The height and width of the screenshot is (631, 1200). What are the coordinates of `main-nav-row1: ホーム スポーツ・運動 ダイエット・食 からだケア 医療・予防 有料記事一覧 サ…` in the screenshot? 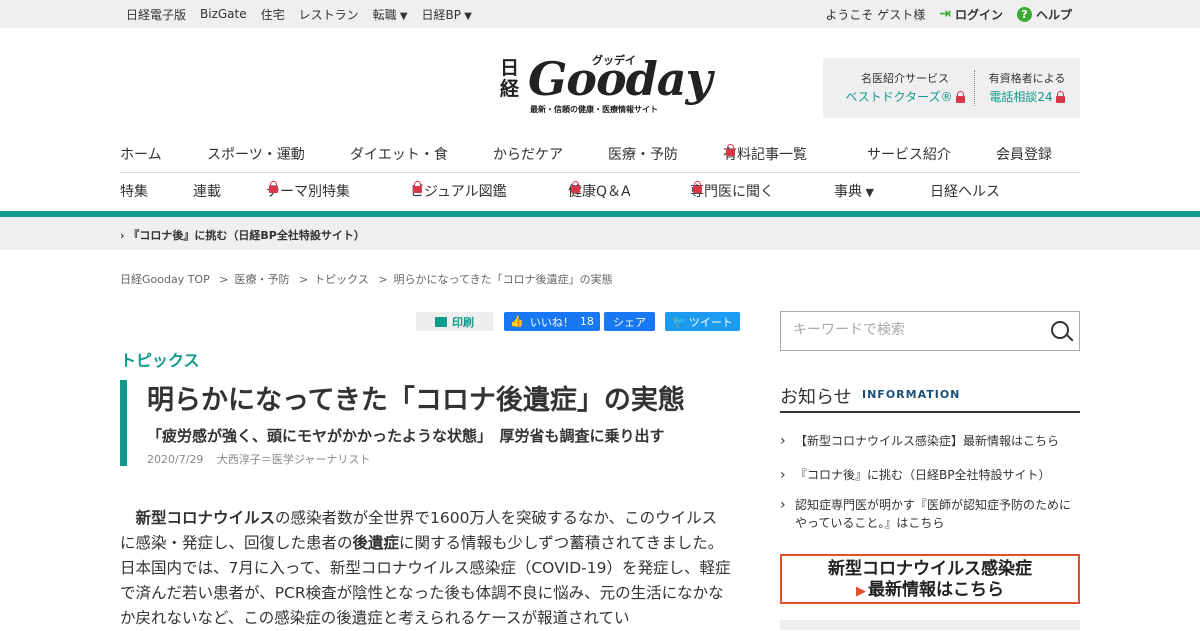 It's located at (586, 154).